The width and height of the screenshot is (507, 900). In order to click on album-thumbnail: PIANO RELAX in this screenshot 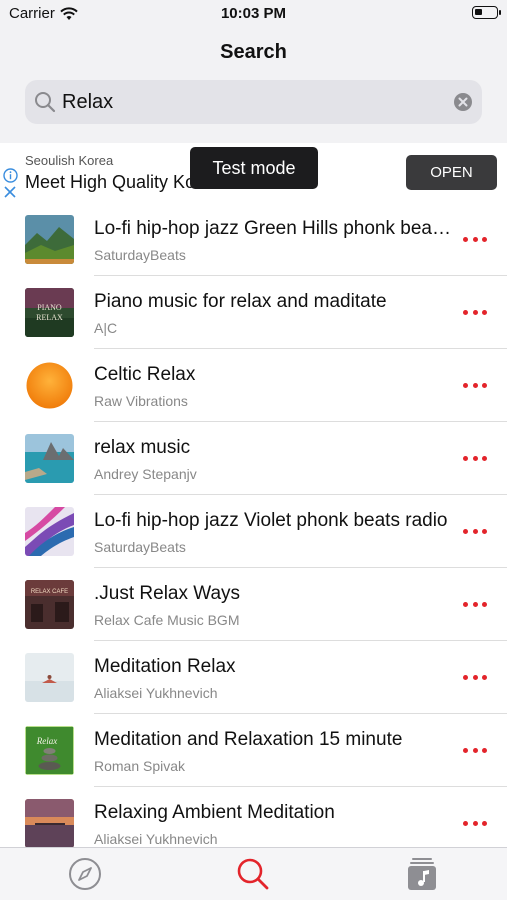, I will do `click(49, 312)`.